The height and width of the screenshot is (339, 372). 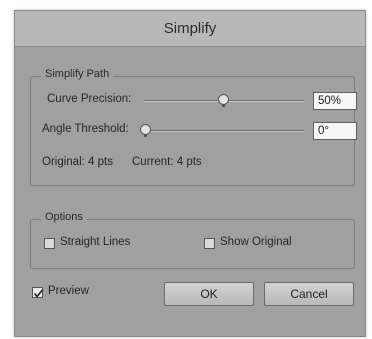 I want to click on angle-threshold-field: 0°, so click(x=335, y=131).